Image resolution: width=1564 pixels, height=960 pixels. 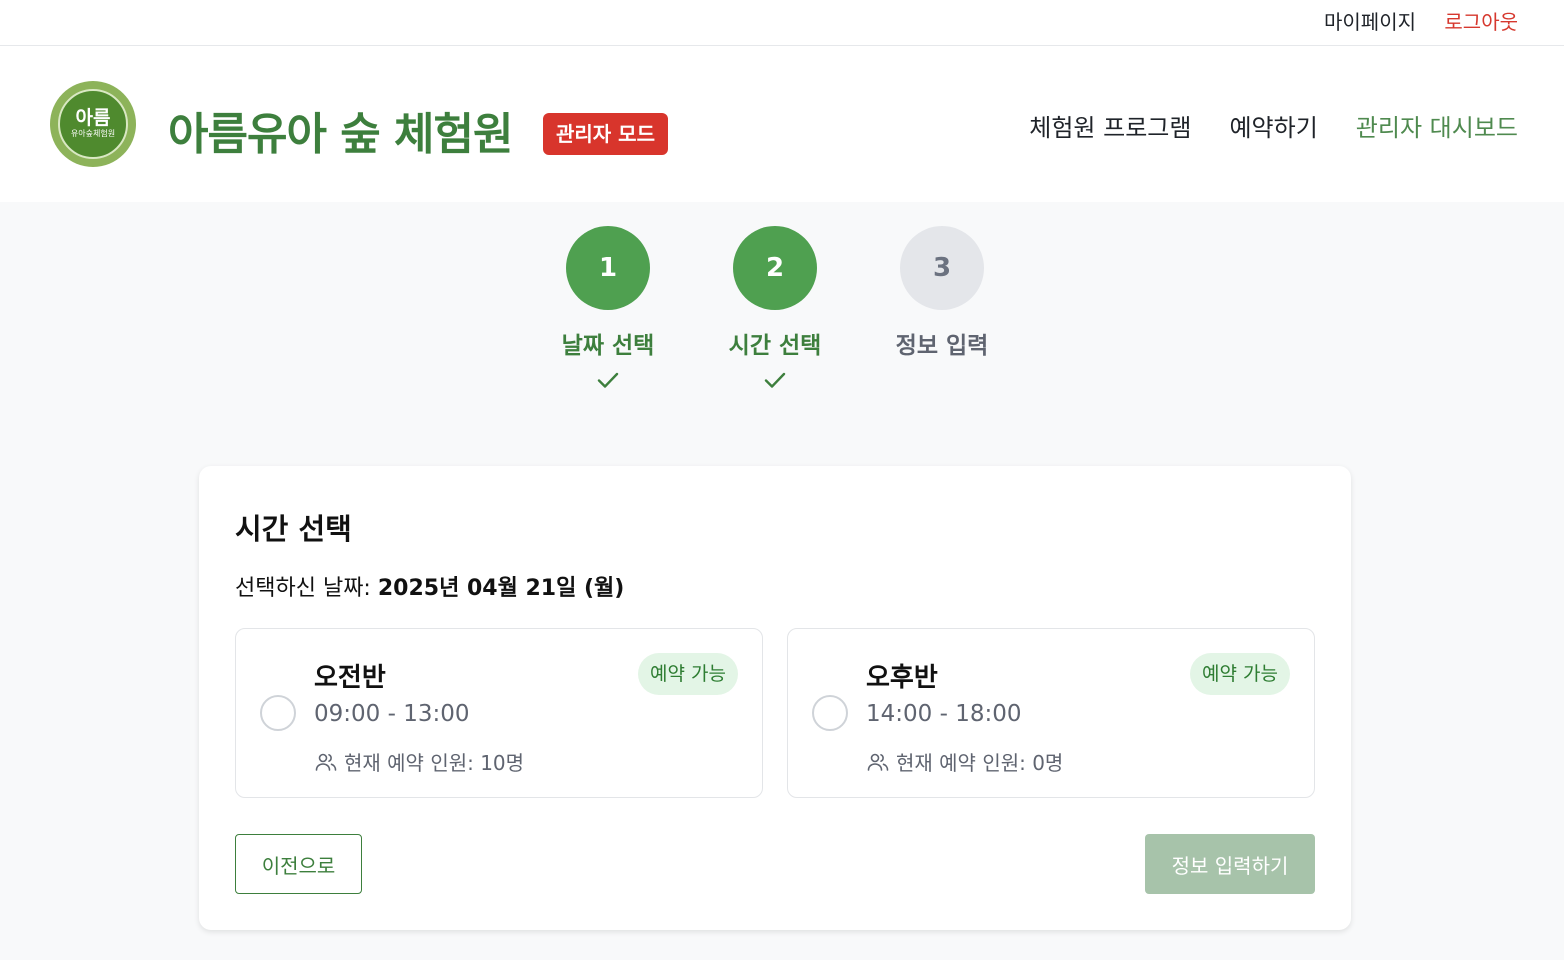 I want to click on card-title: 시간 선택, so click(x=293, y=529).